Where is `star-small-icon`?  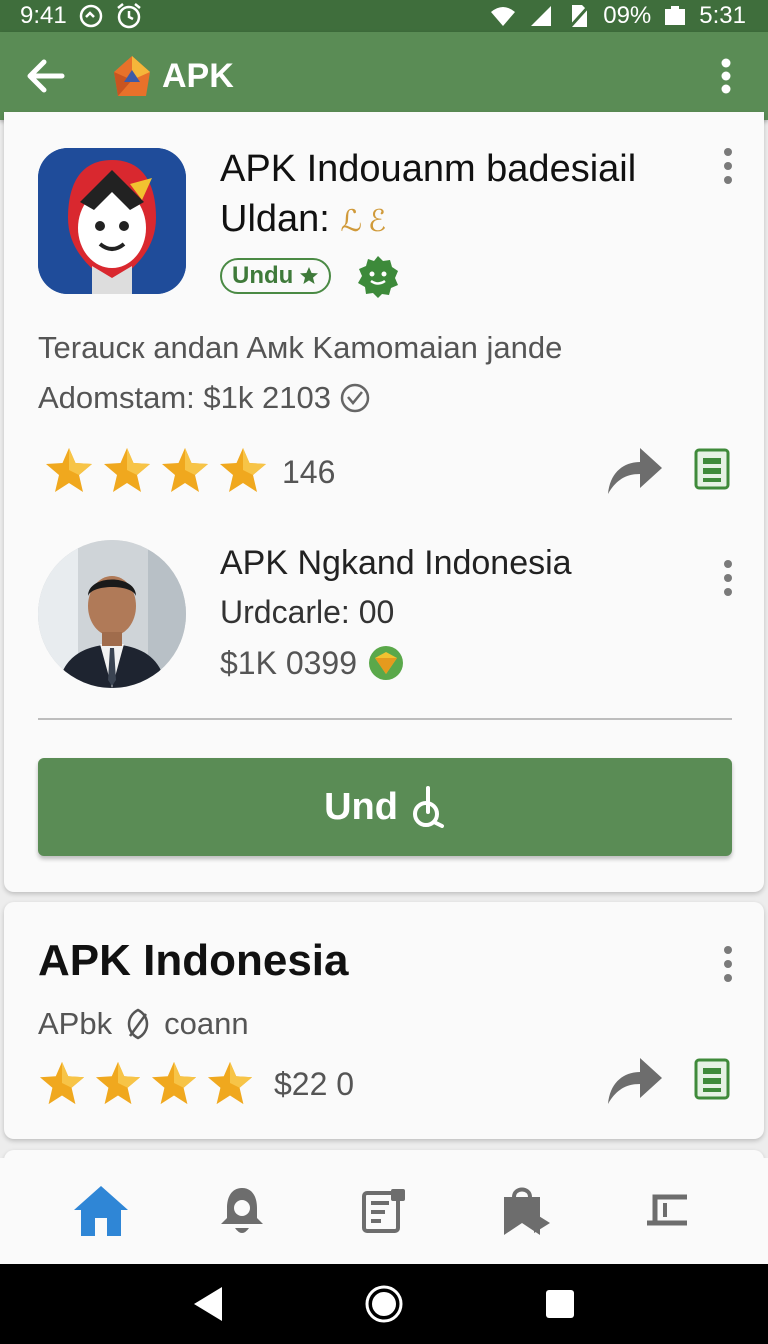
star-small-icon is located at coordinates (309, 275).